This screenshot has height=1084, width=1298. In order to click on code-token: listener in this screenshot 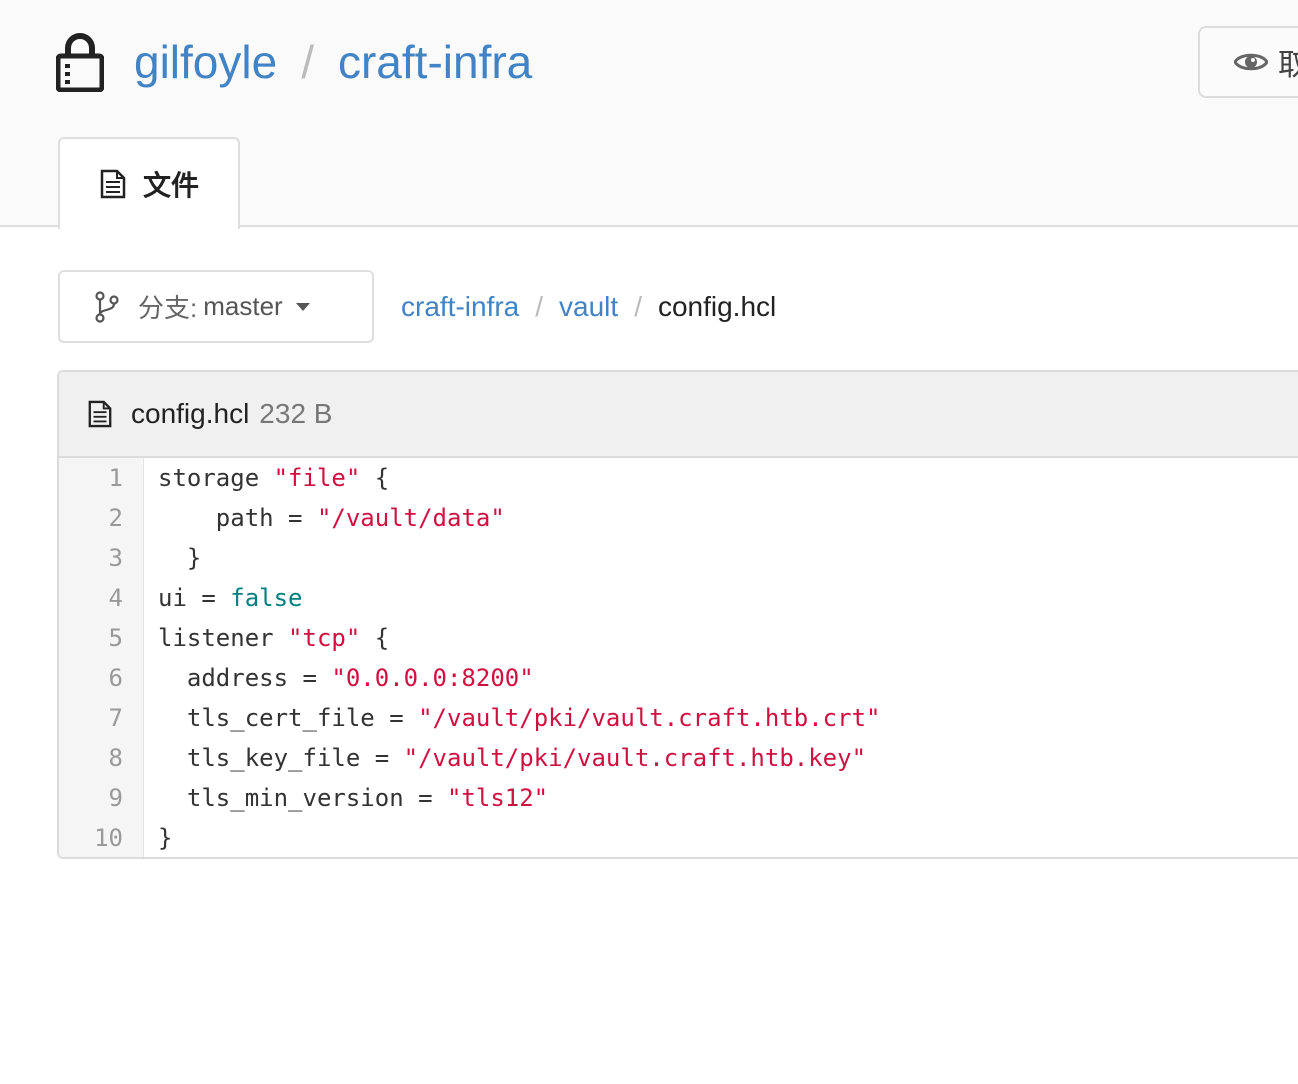, I will do `click(223, 638)`.